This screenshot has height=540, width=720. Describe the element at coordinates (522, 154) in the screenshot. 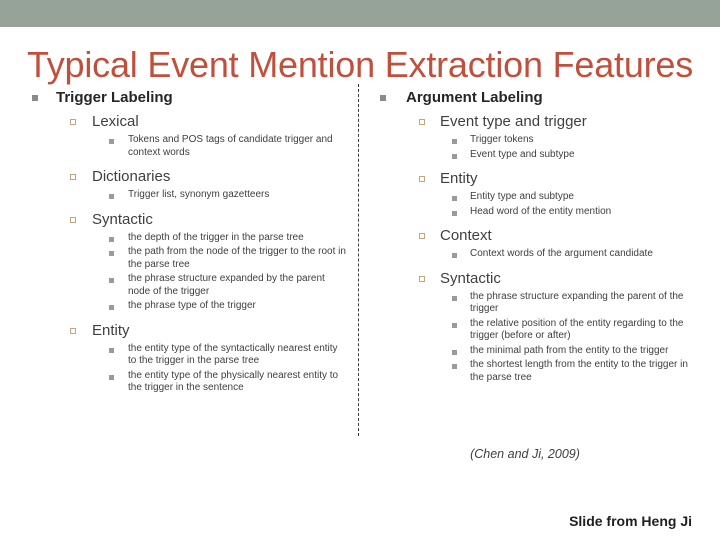

I see `list-item-label: Event type and subtype` at that location.